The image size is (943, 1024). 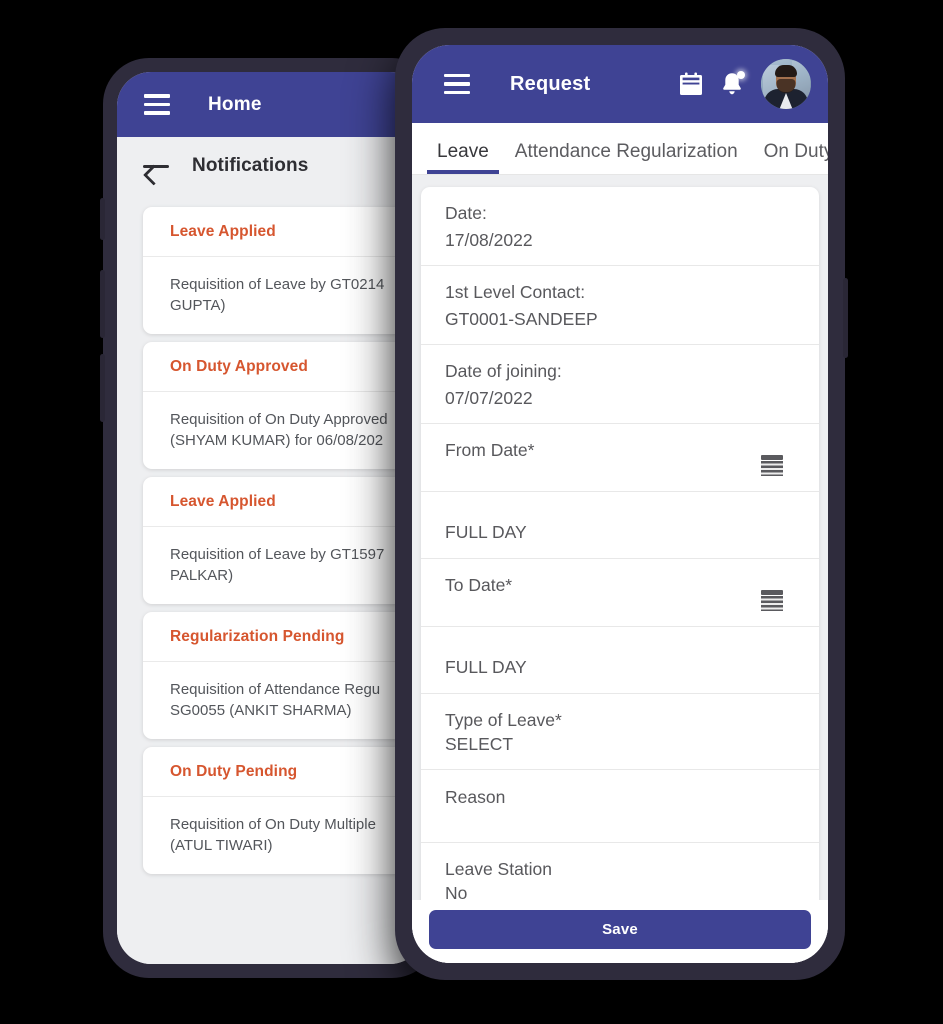 What do you see at coordinates (486, 667) in the screenshot?
I see `field-to-day-part-value: FULL DAY` at bounding box center [486, 667].